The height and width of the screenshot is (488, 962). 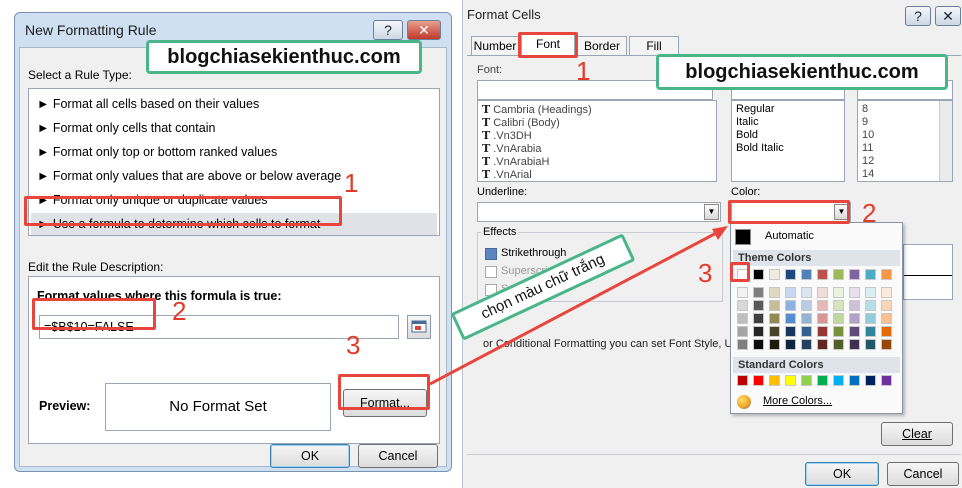 What do you see at coordinates (905, 141) in the screenshot?
I see `size-list: 8 9 10 11 12 14` at bounding box center [905, 141].